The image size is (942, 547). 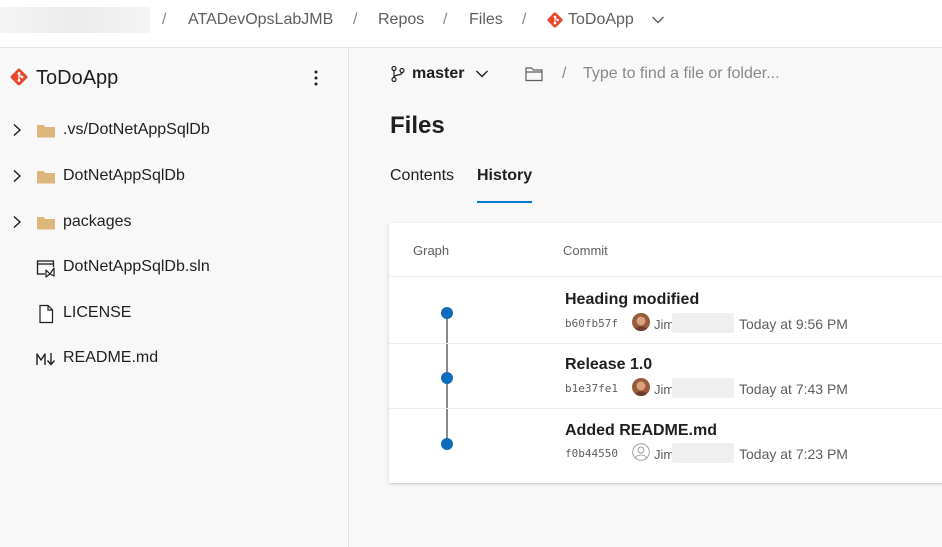 I want to click on tree-item-dotnetappsqldb-folder: DotNetAppSqlDb, so click(x=174, y=177).